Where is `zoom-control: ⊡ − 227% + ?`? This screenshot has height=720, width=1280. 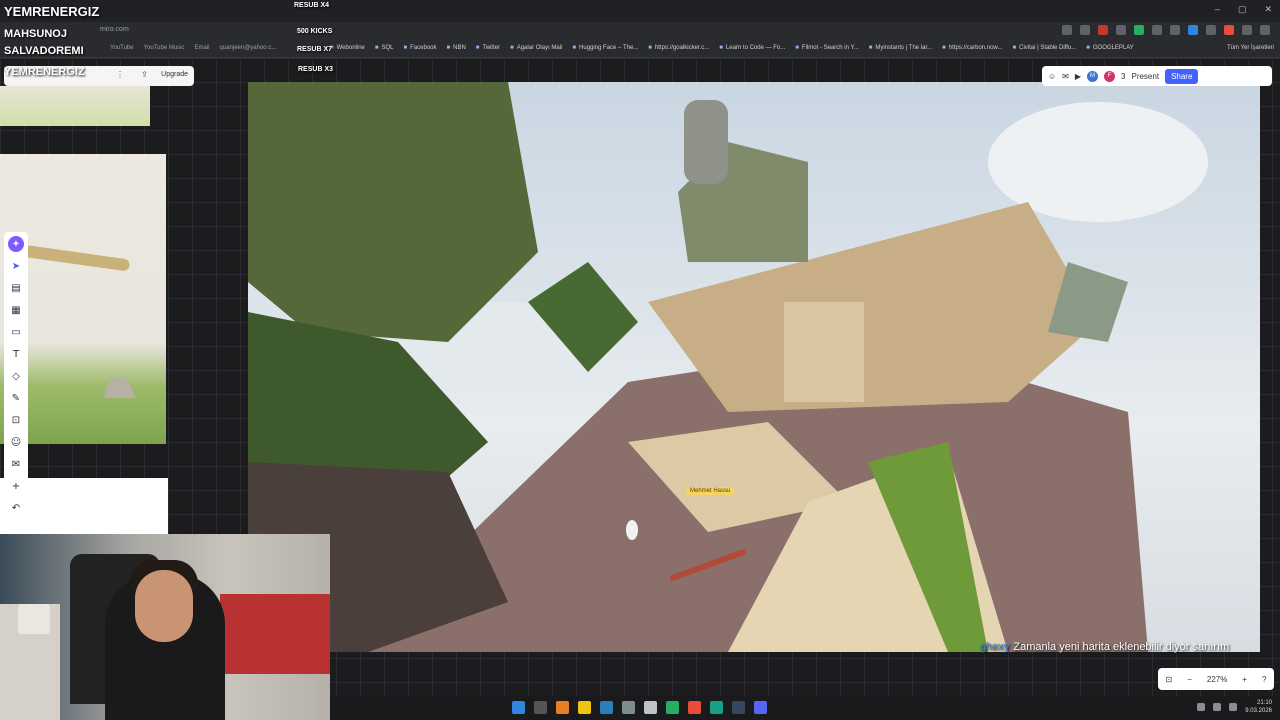
zoom-control: ⊡ − 227% + ? is located at coordinates (1216, 679).